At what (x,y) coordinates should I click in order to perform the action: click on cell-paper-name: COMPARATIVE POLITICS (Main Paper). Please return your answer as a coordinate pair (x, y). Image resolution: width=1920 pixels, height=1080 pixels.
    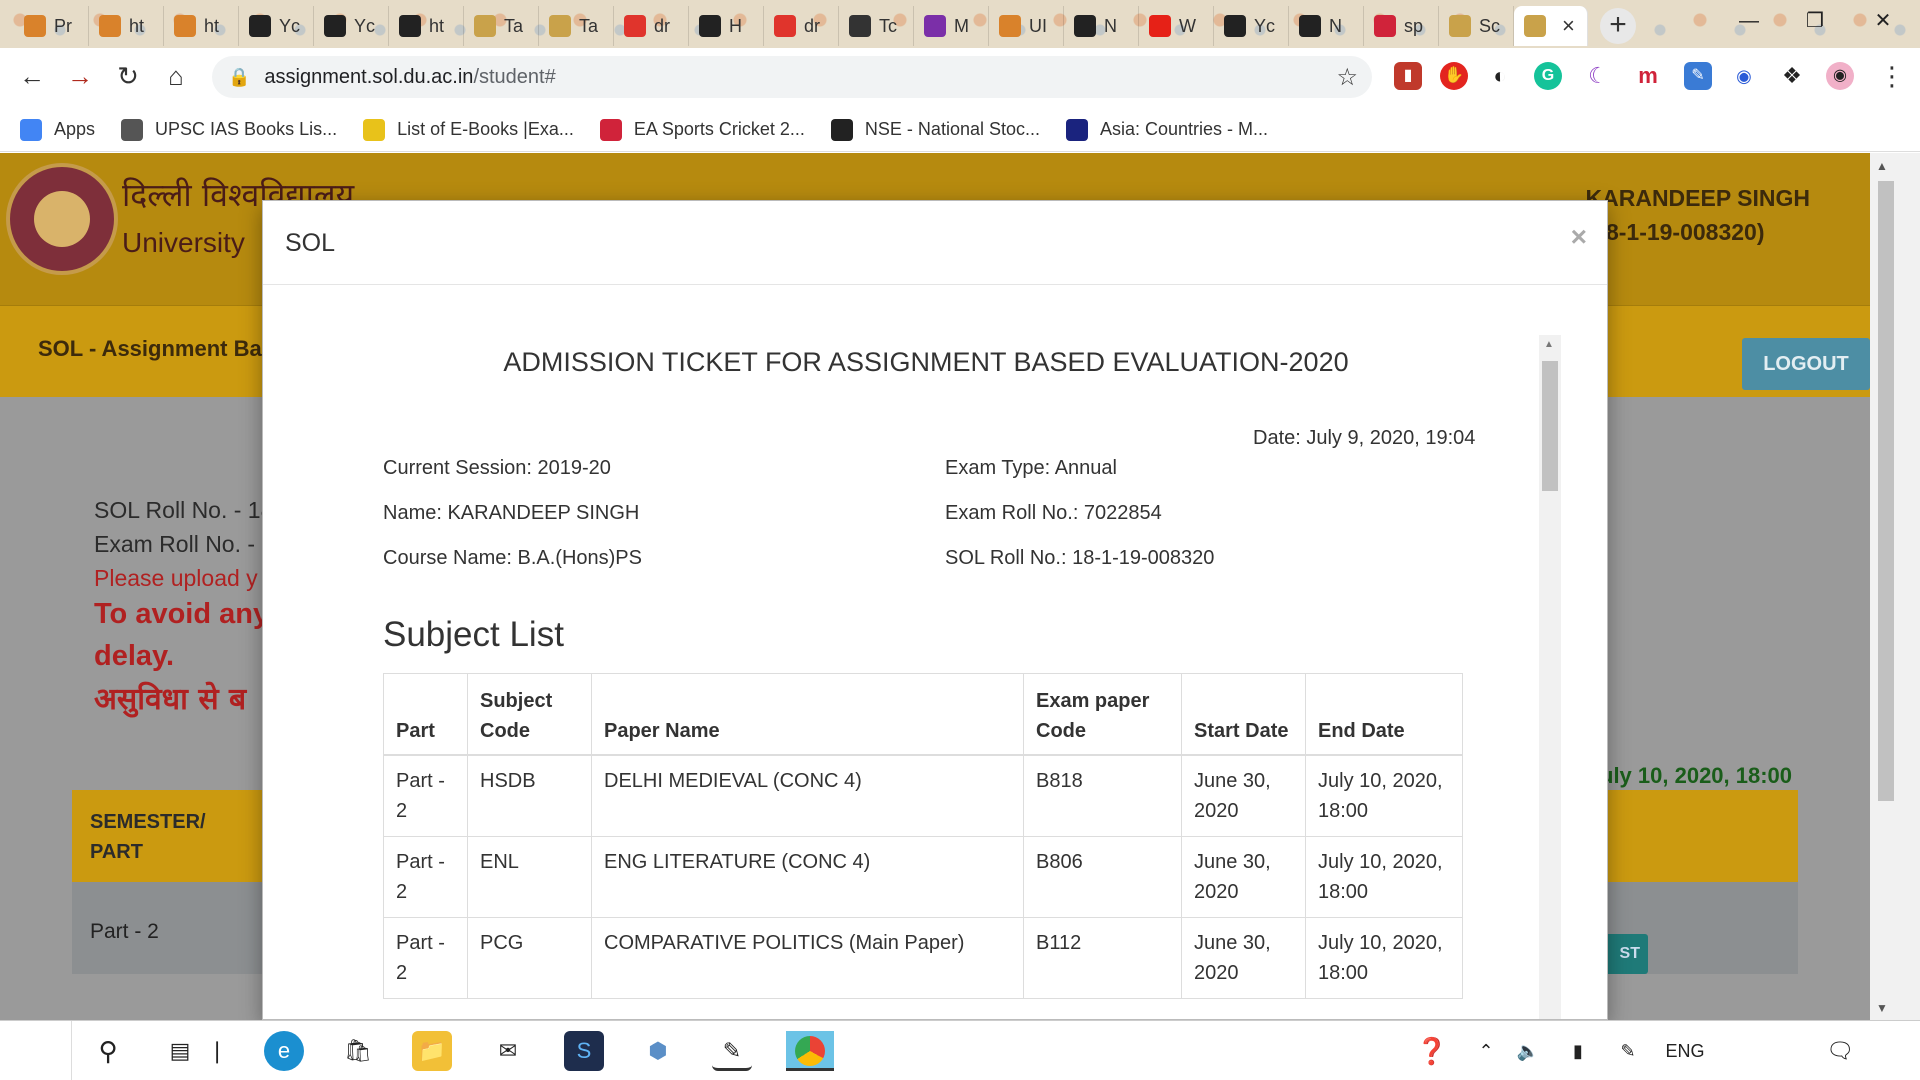
    Looking at the image, I should click on (807, 958).